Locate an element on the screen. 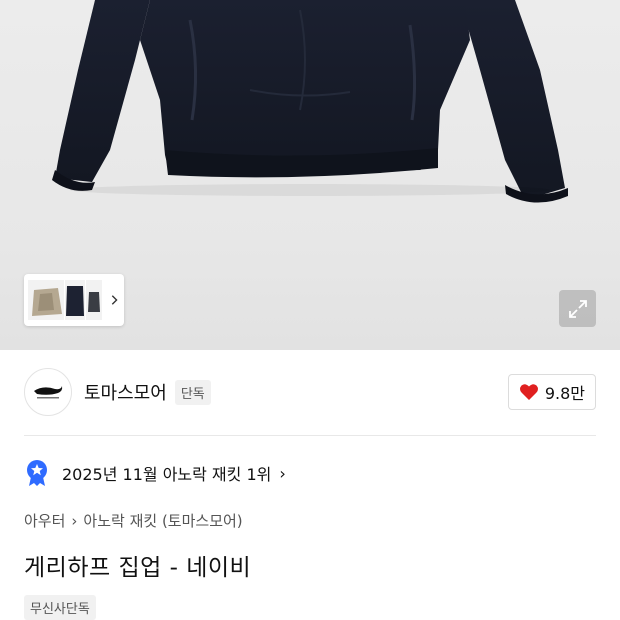 This screenshot has width=620, height=620. thumbnail-strip is located at coordinates (74, 300).